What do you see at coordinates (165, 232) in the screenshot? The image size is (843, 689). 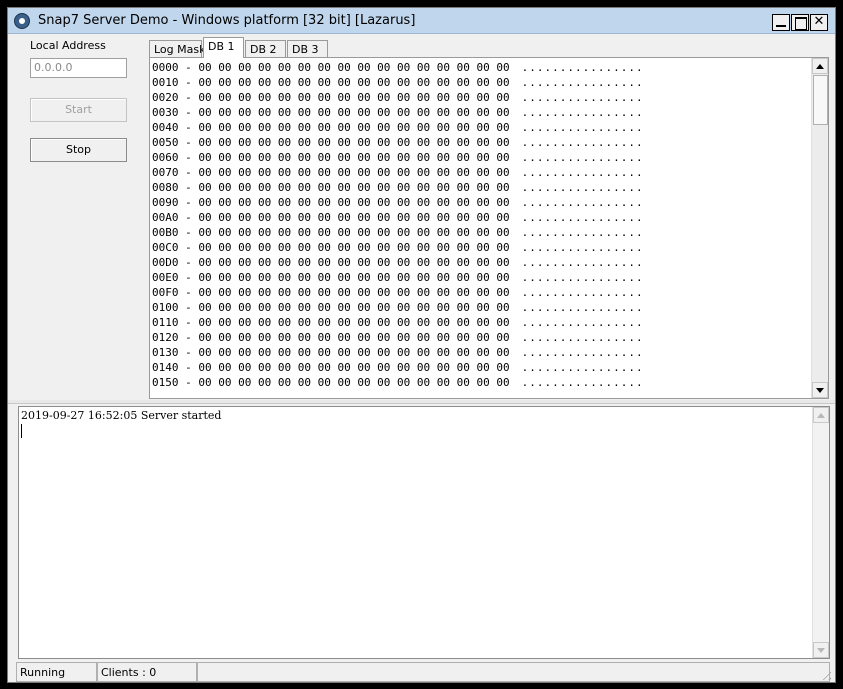 I see `hex-row-offset: 00B0` at bounding box center [165, 232].